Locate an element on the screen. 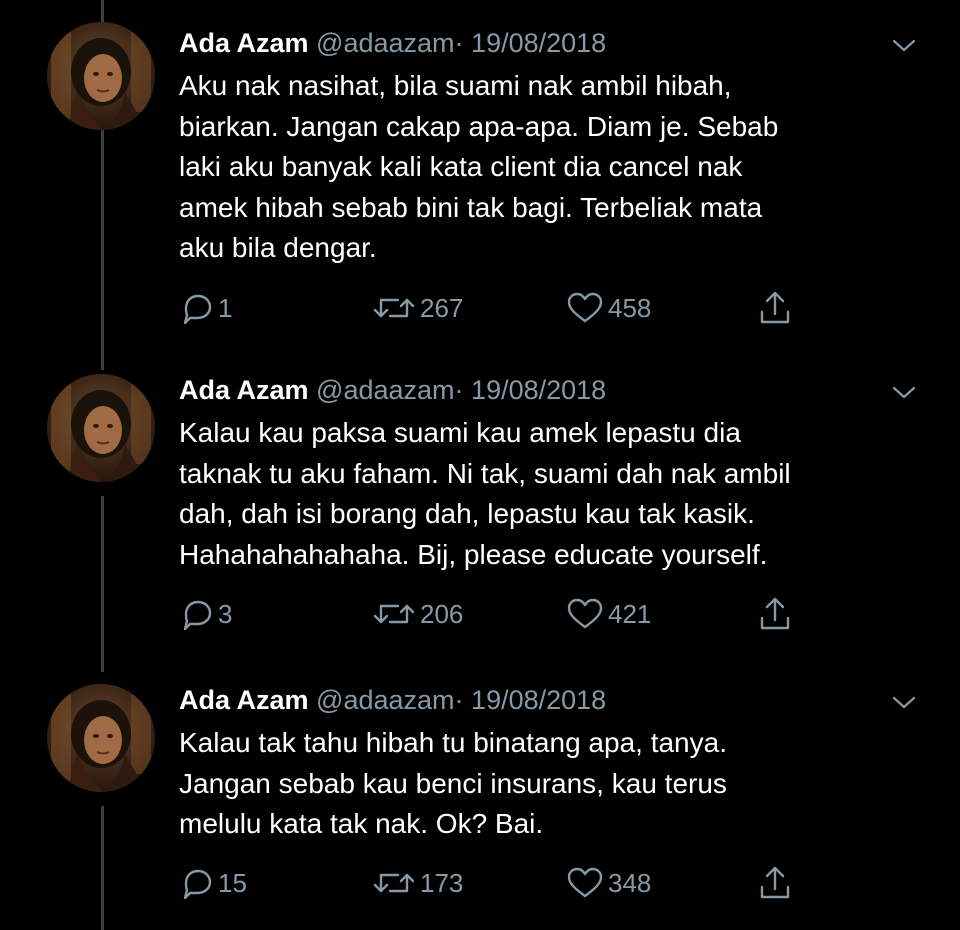 Image resolution: width=960 pixels, height=930 pixels. reply-button: 3 is located at coordinates (206, 614).